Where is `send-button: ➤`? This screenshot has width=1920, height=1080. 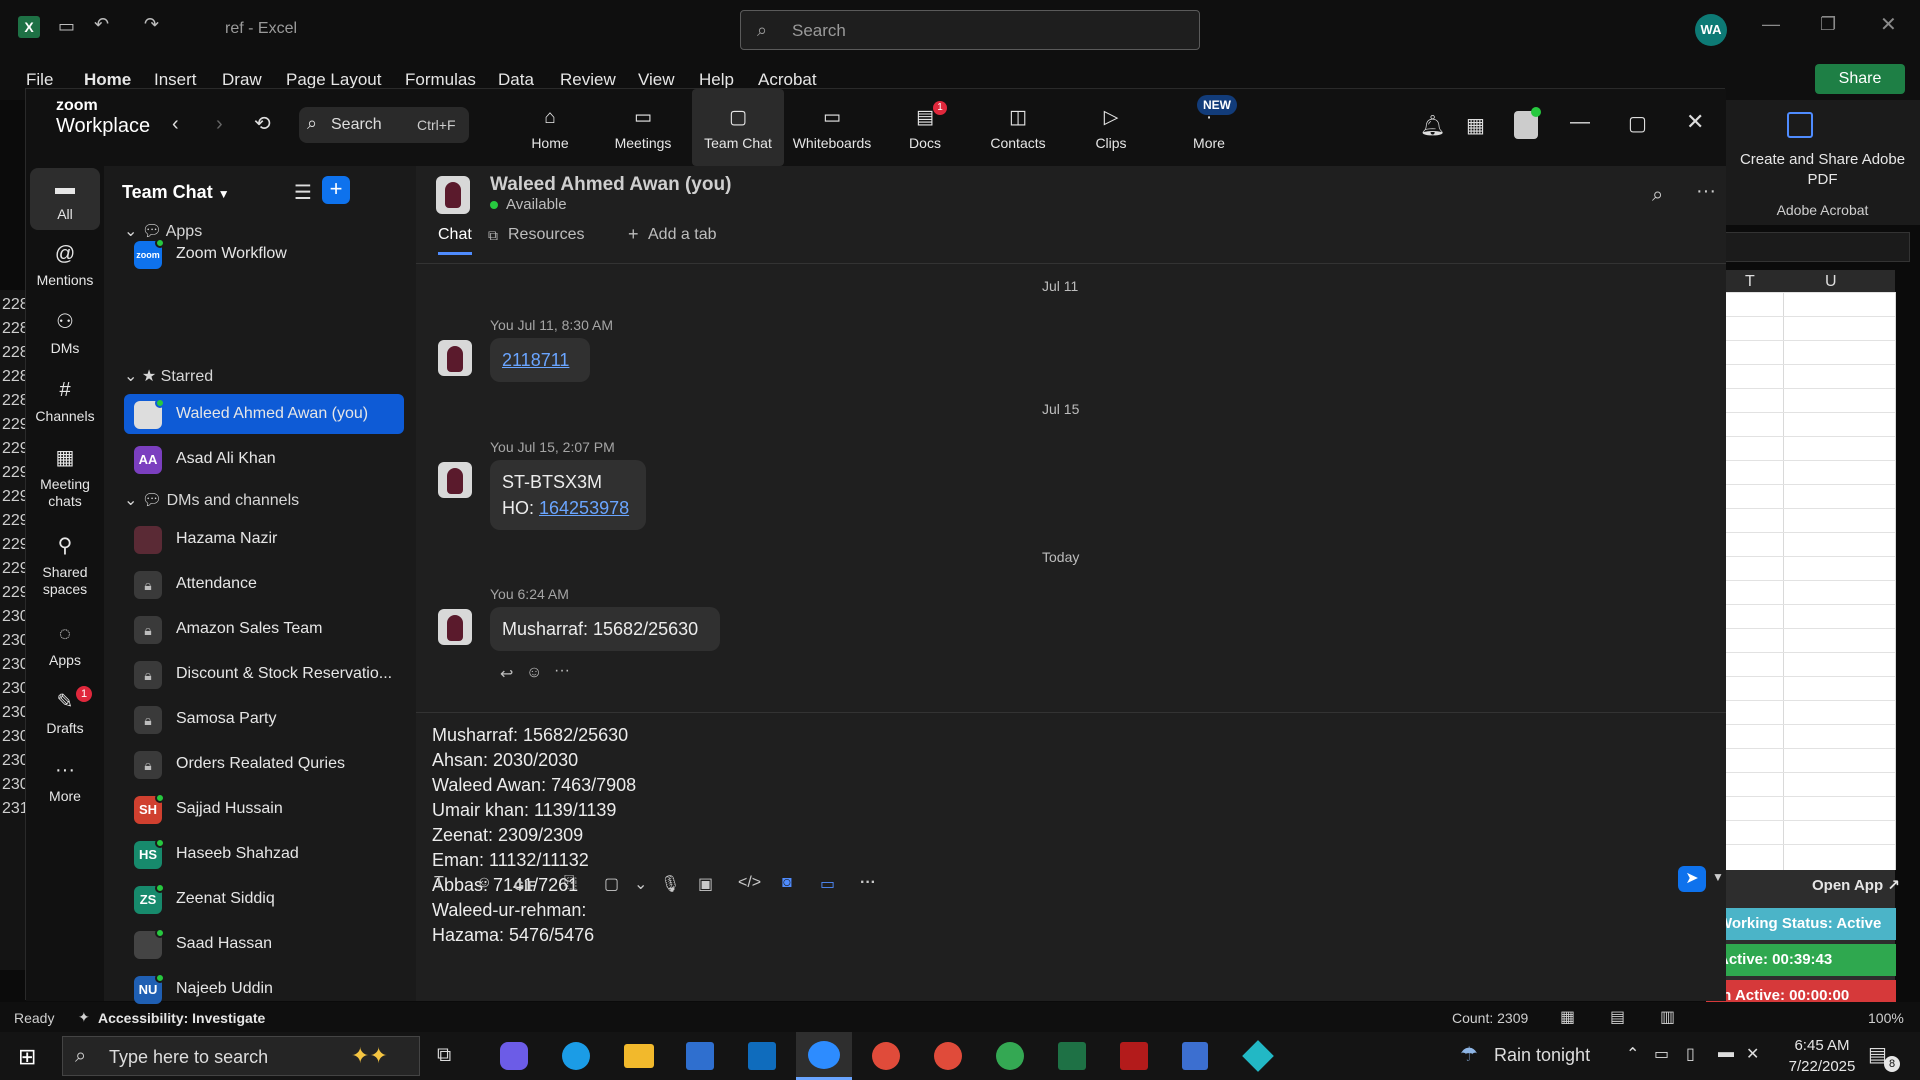
send-button: ➤ is located at coordinates (1692, 879).